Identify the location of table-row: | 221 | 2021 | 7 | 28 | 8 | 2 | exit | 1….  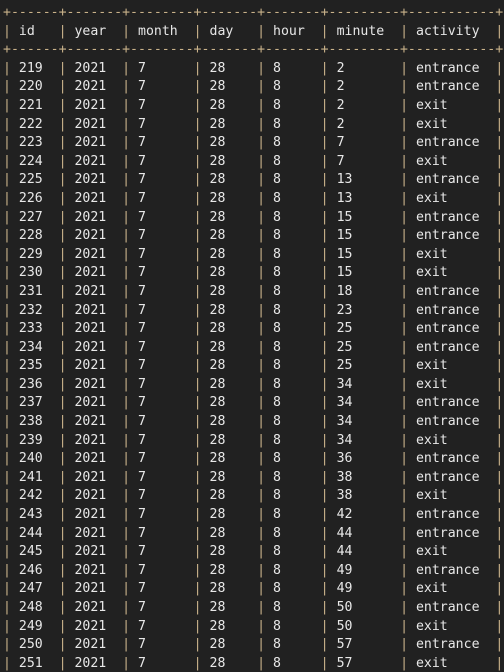
(252, 106).